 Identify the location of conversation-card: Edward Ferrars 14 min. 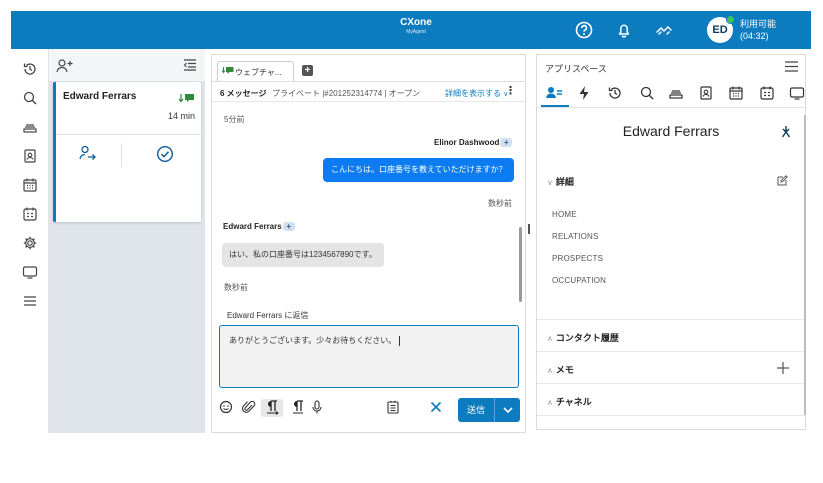
(127, 152).